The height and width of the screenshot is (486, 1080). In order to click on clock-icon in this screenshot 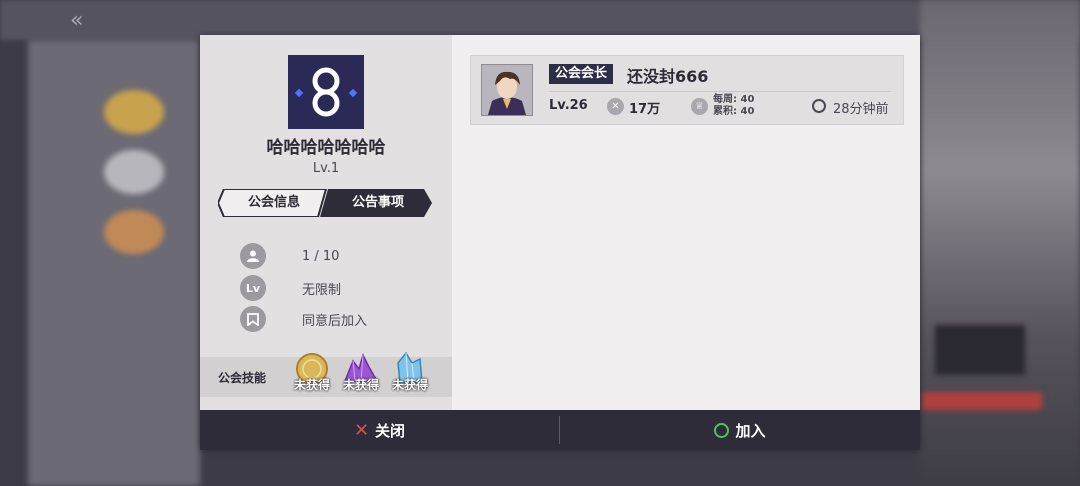, I will do `click(819, 106)`.